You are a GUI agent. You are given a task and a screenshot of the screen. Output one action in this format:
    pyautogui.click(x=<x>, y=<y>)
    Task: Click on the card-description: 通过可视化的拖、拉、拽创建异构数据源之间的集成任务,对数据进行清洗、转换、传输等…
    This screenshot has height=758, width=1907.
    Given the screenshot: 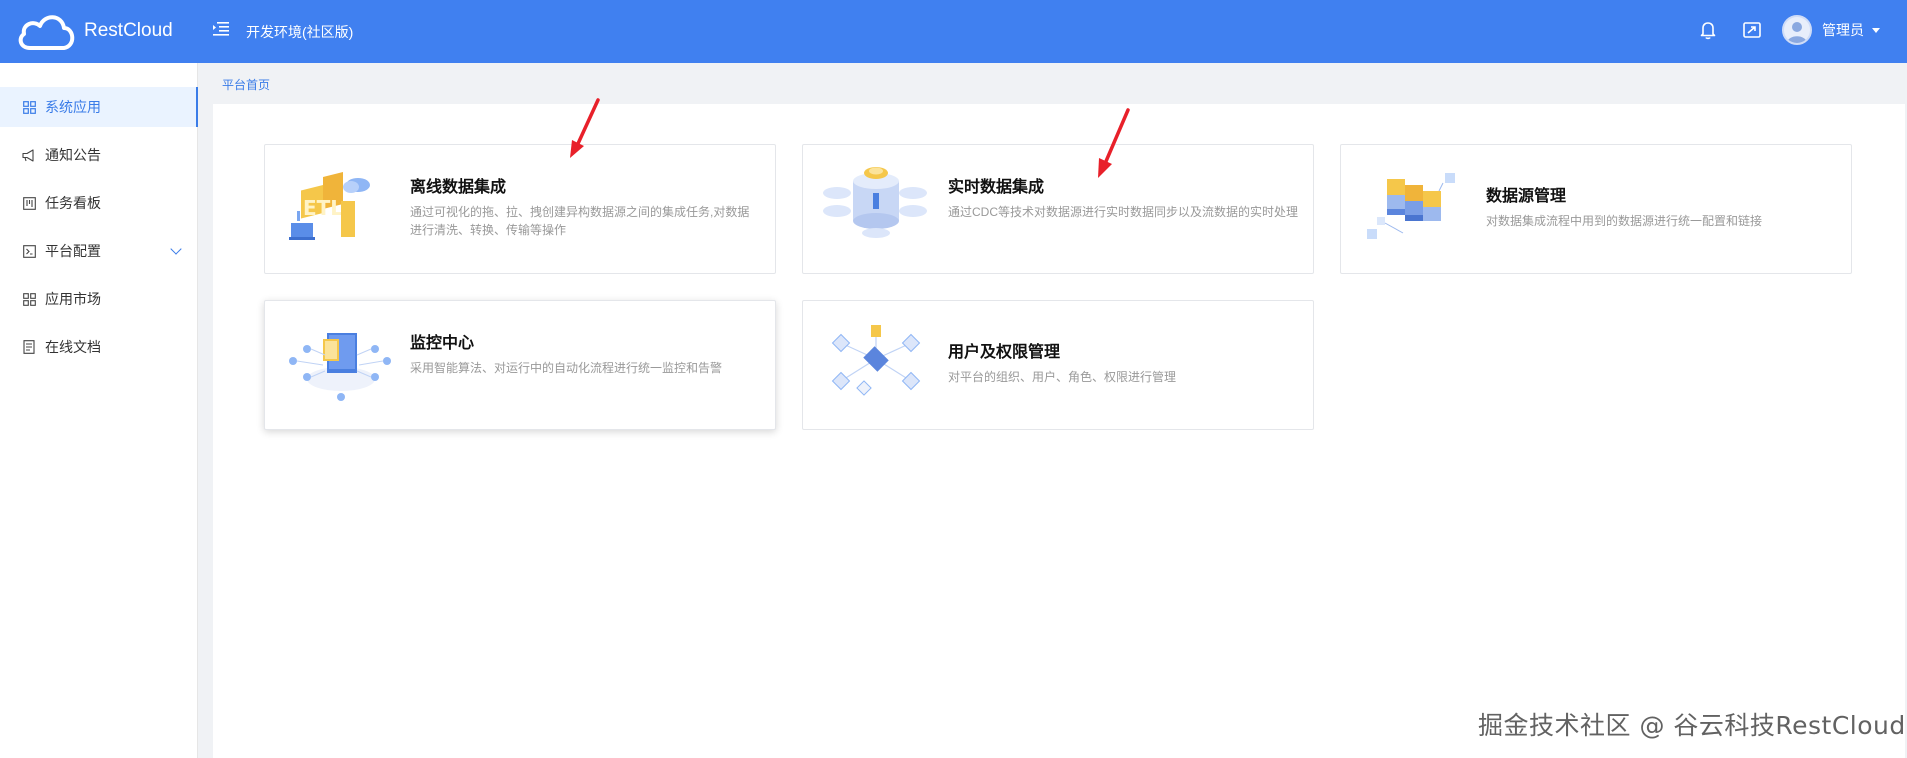 What is the action you would take?
    pyautogui.click(x=580, y=221)
    